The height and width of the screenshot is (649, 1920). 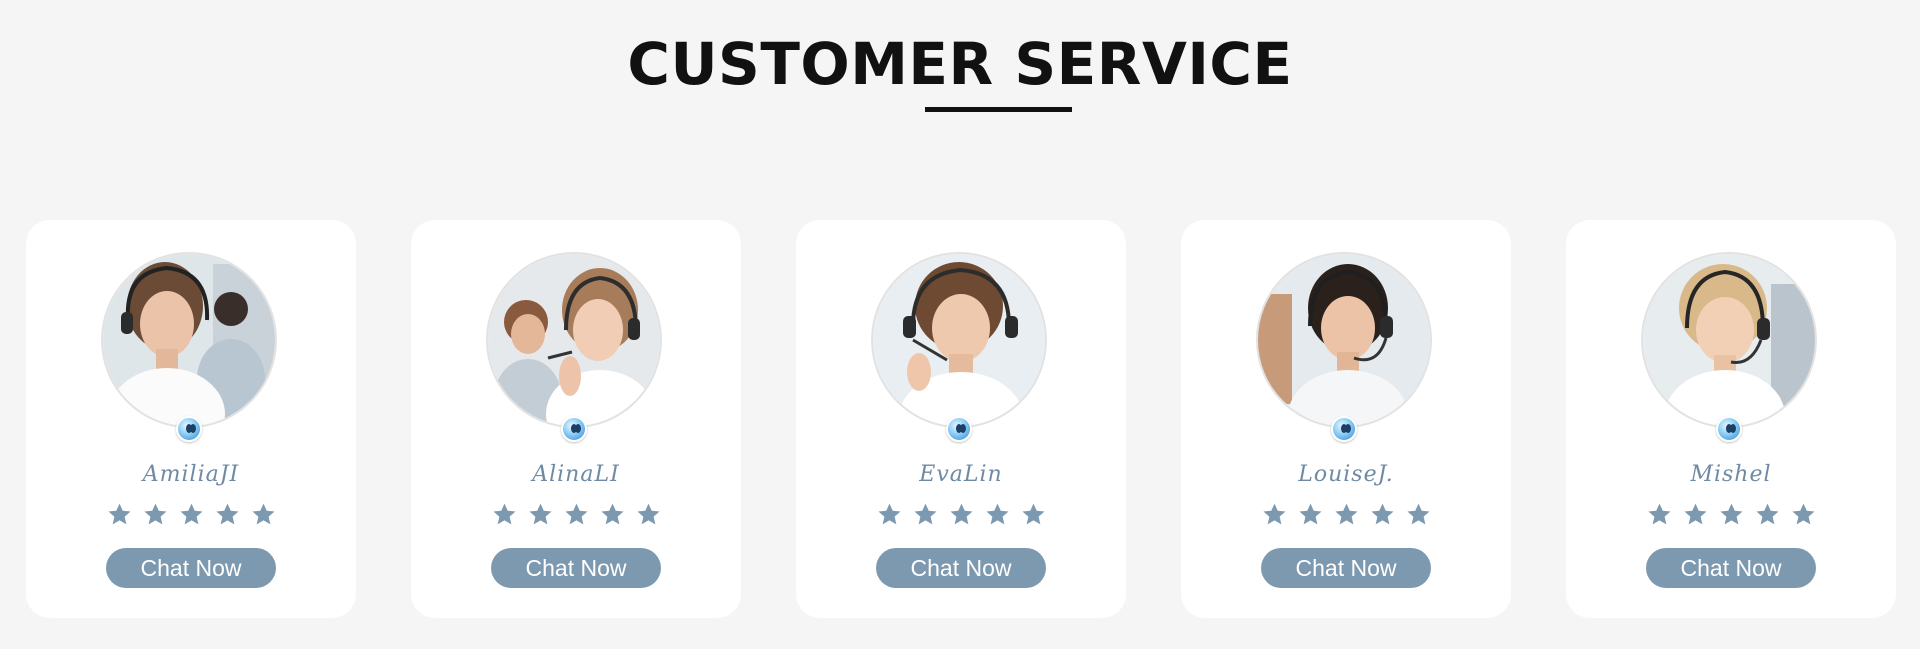 What do you see at coordinates (961, 474) in the screenshot?
I see `agent-name: EvaLin` at bounding box center [961, 474].